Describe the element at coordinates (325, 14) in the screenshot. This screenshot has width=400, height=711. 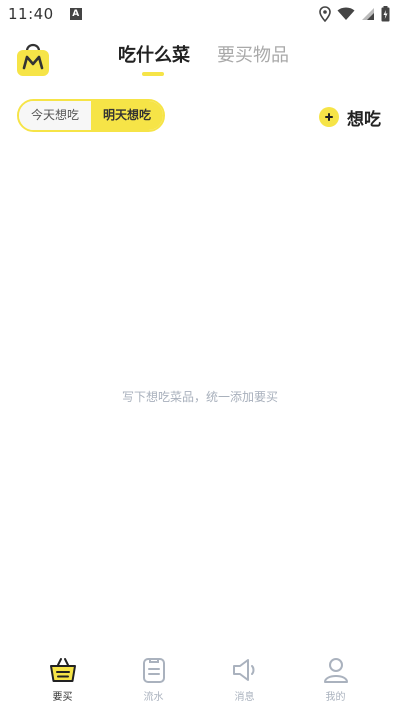
I see `location-icon` at that location.